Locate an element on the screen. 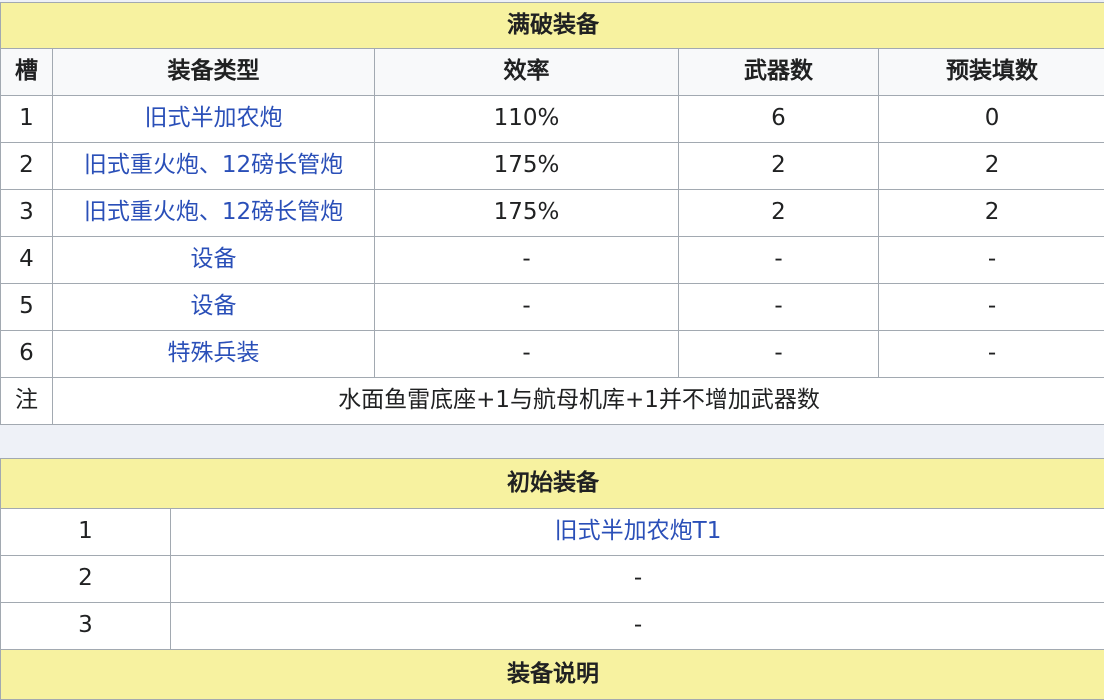  table-row: 1 旧式半加农炮T1 is located at coordinates (552, 532).